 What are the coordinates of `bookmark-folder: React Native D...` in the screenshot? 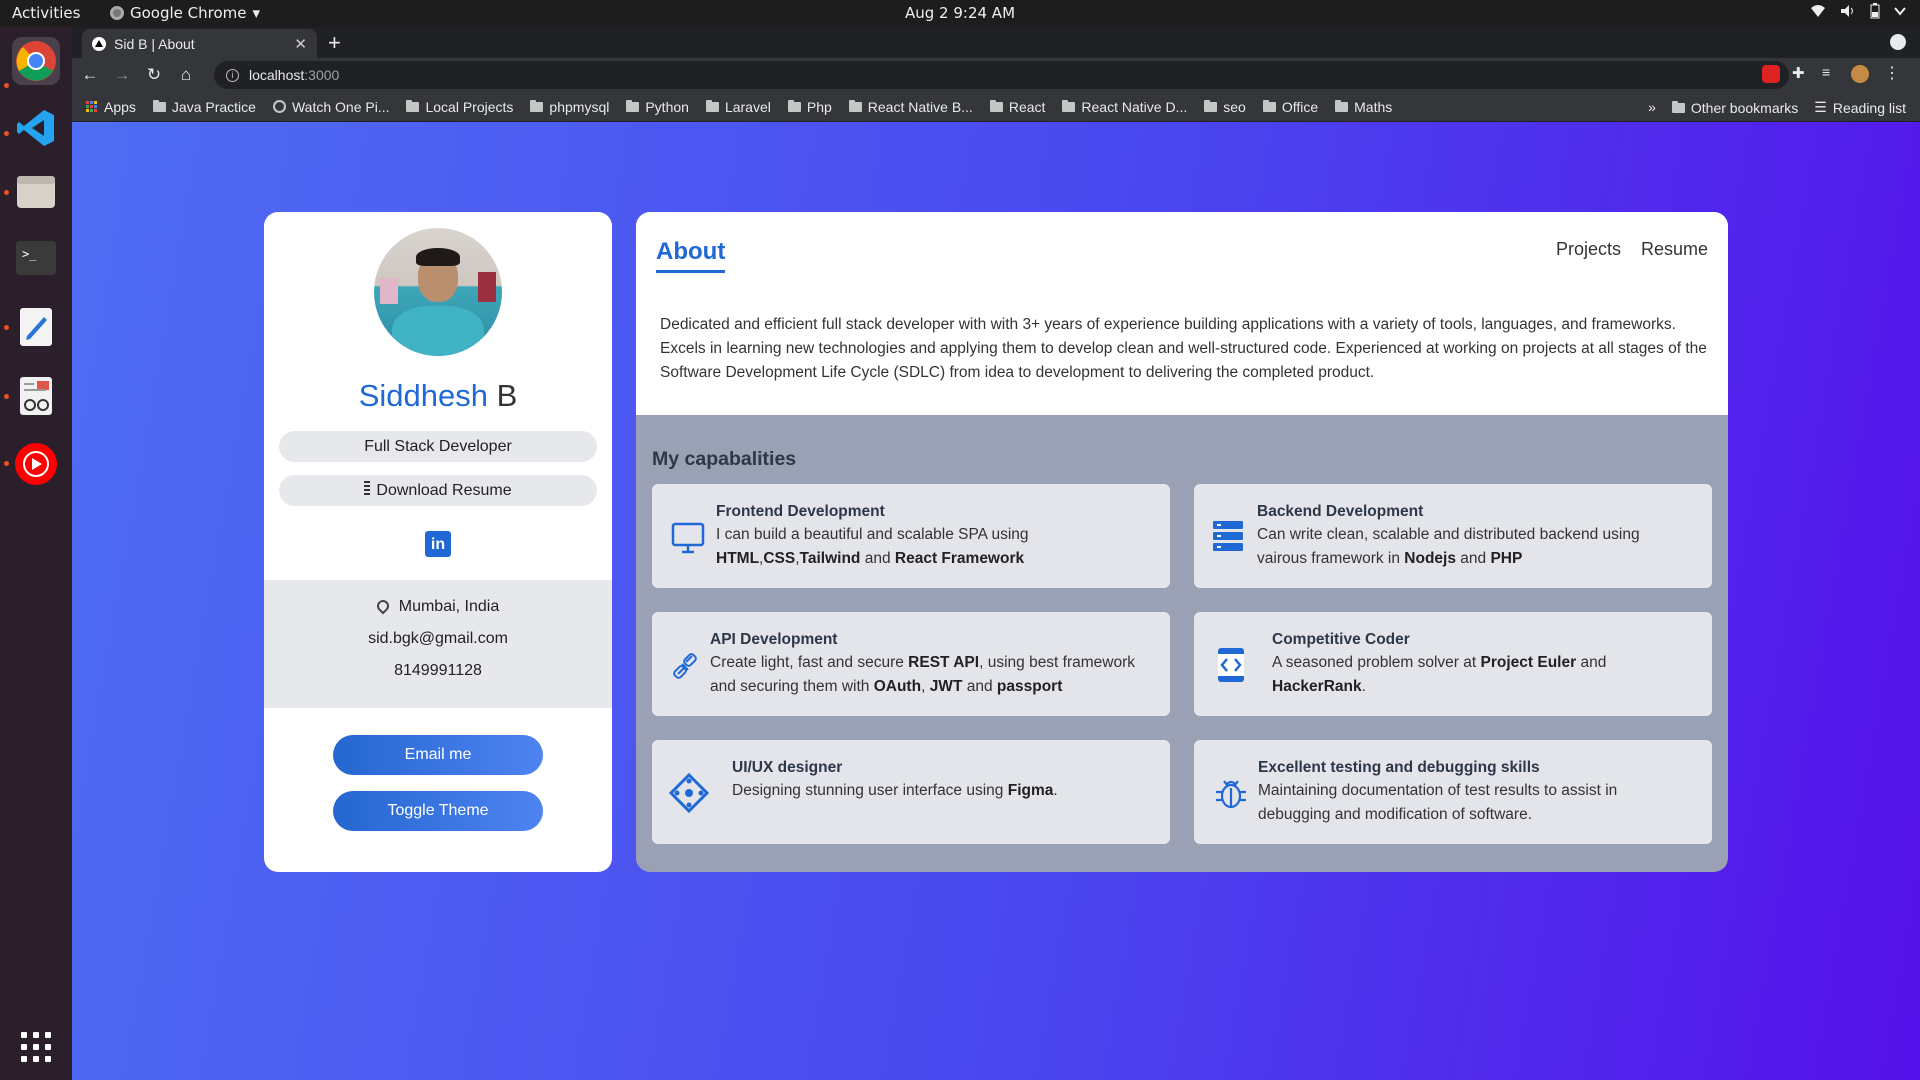 It's located at (1124, 107).